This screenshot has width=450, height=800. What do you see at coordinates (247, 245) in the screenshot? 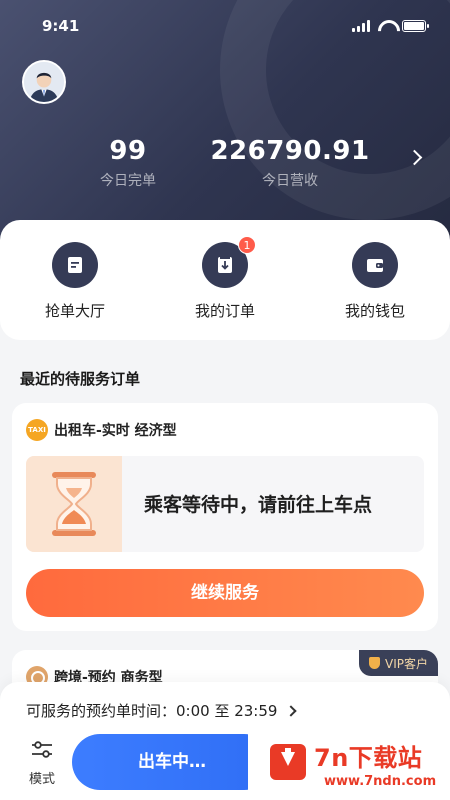
I see `order-count-badge: 1` at bounding box center [247, 245].